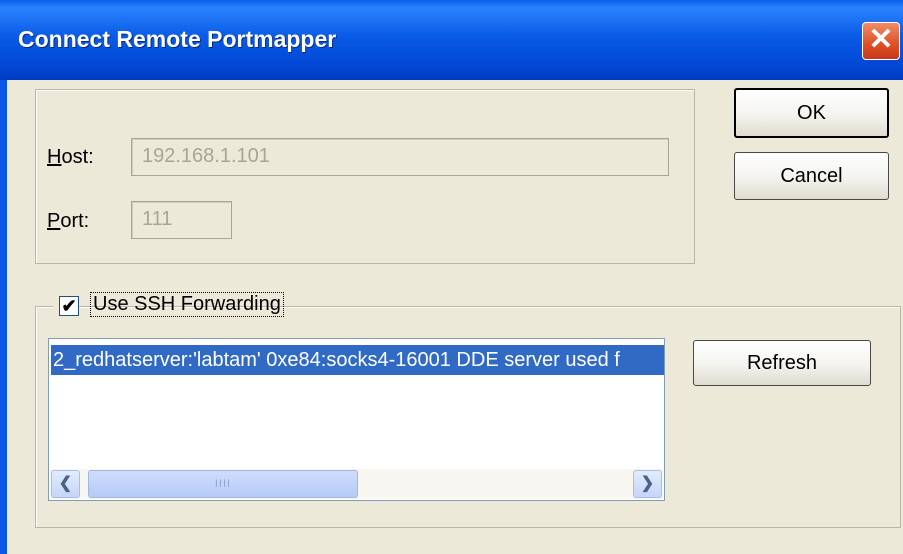  I want to click on port-label: Port:, so click(68, 221).